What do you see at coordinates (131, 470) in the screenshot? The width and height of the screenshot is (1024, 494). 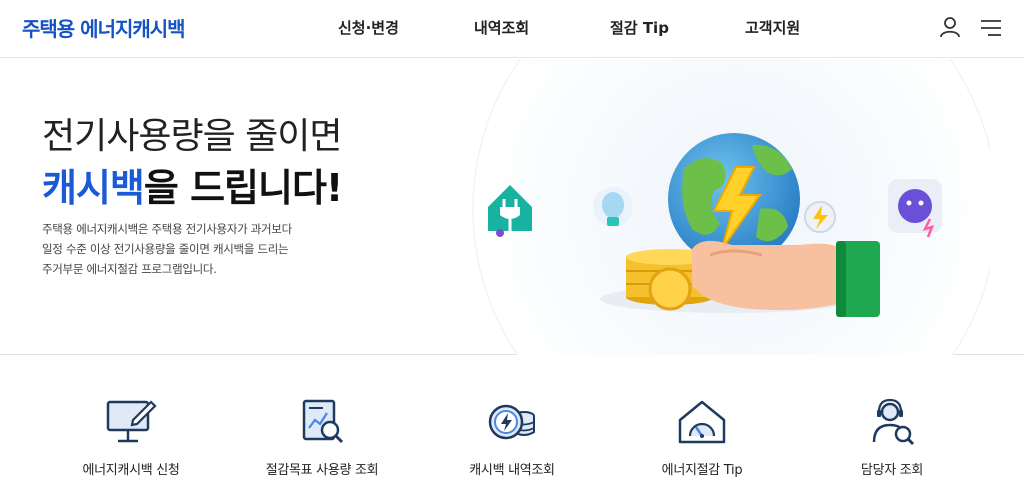 I see `quick-label-apply: 에너지캐시백 신청` at bounding box center [131, 470].